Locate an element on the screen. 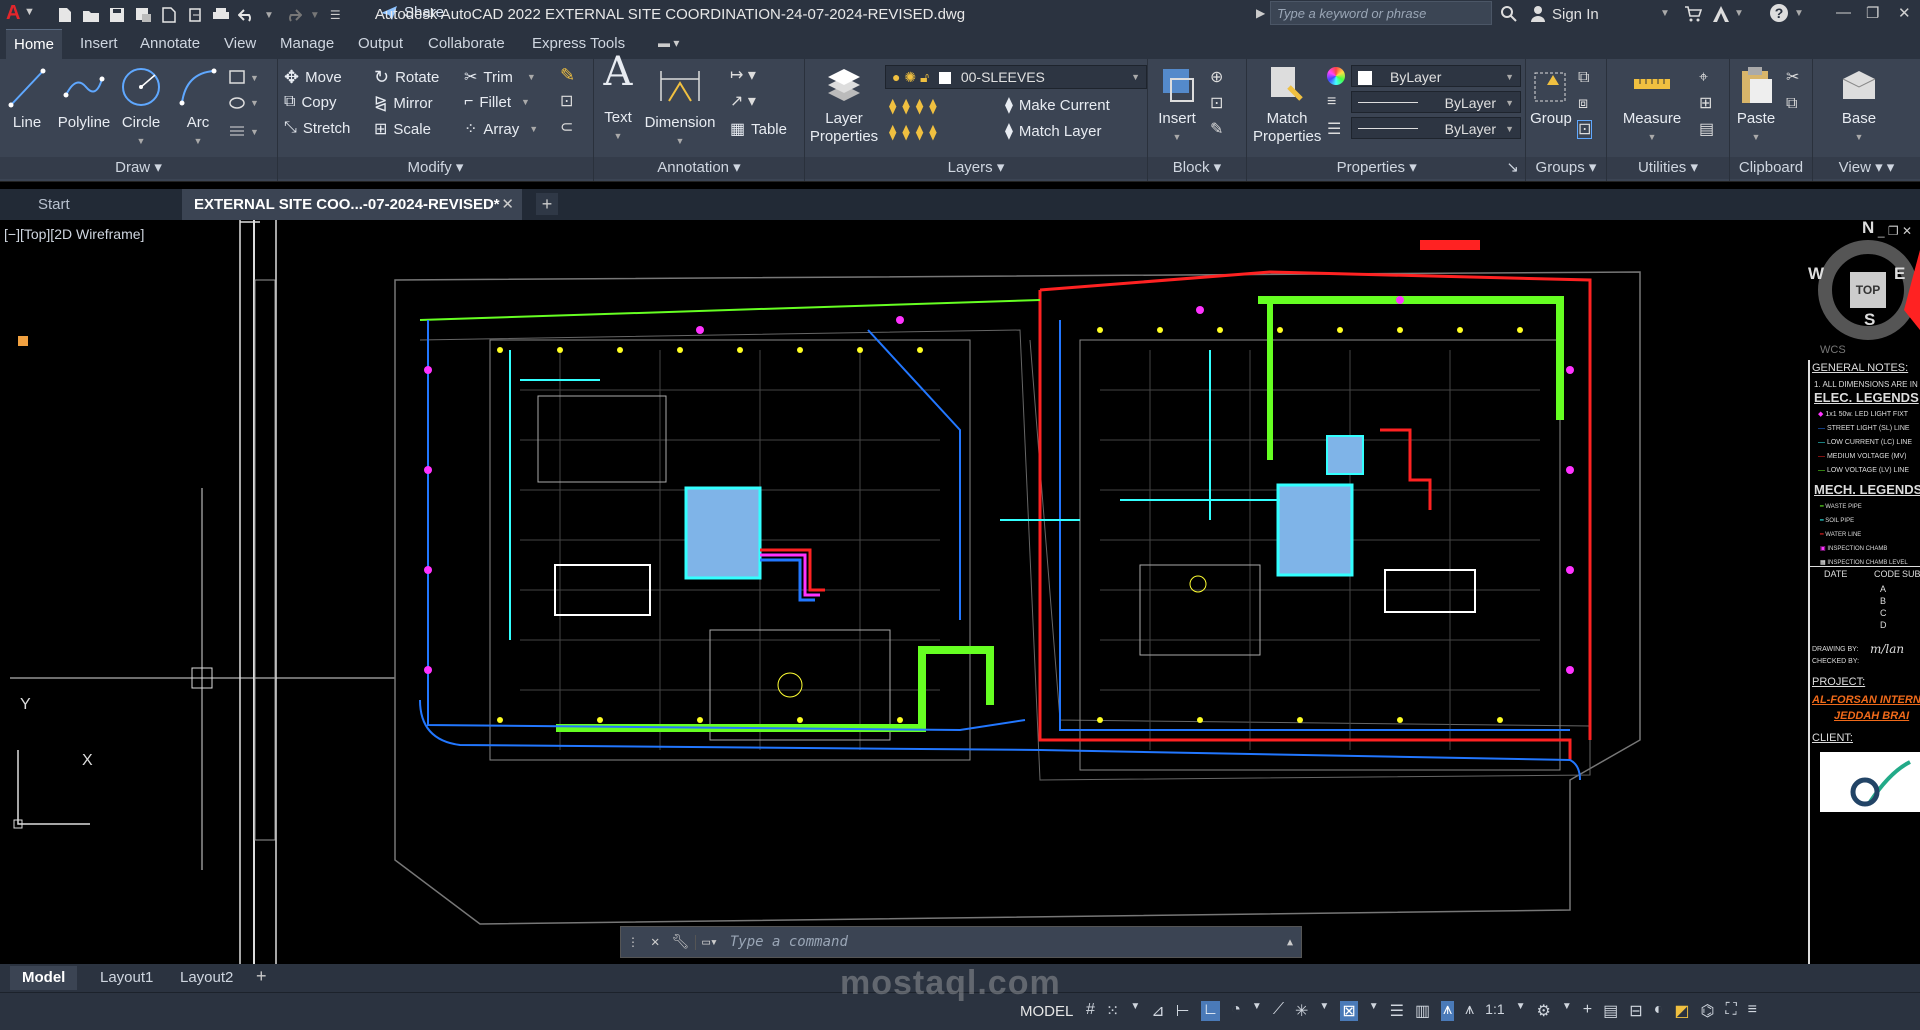 This screenshot has height=1030, width=1920. insert-block-tool: Insert ▼ is located at coordinates (1177, 105).